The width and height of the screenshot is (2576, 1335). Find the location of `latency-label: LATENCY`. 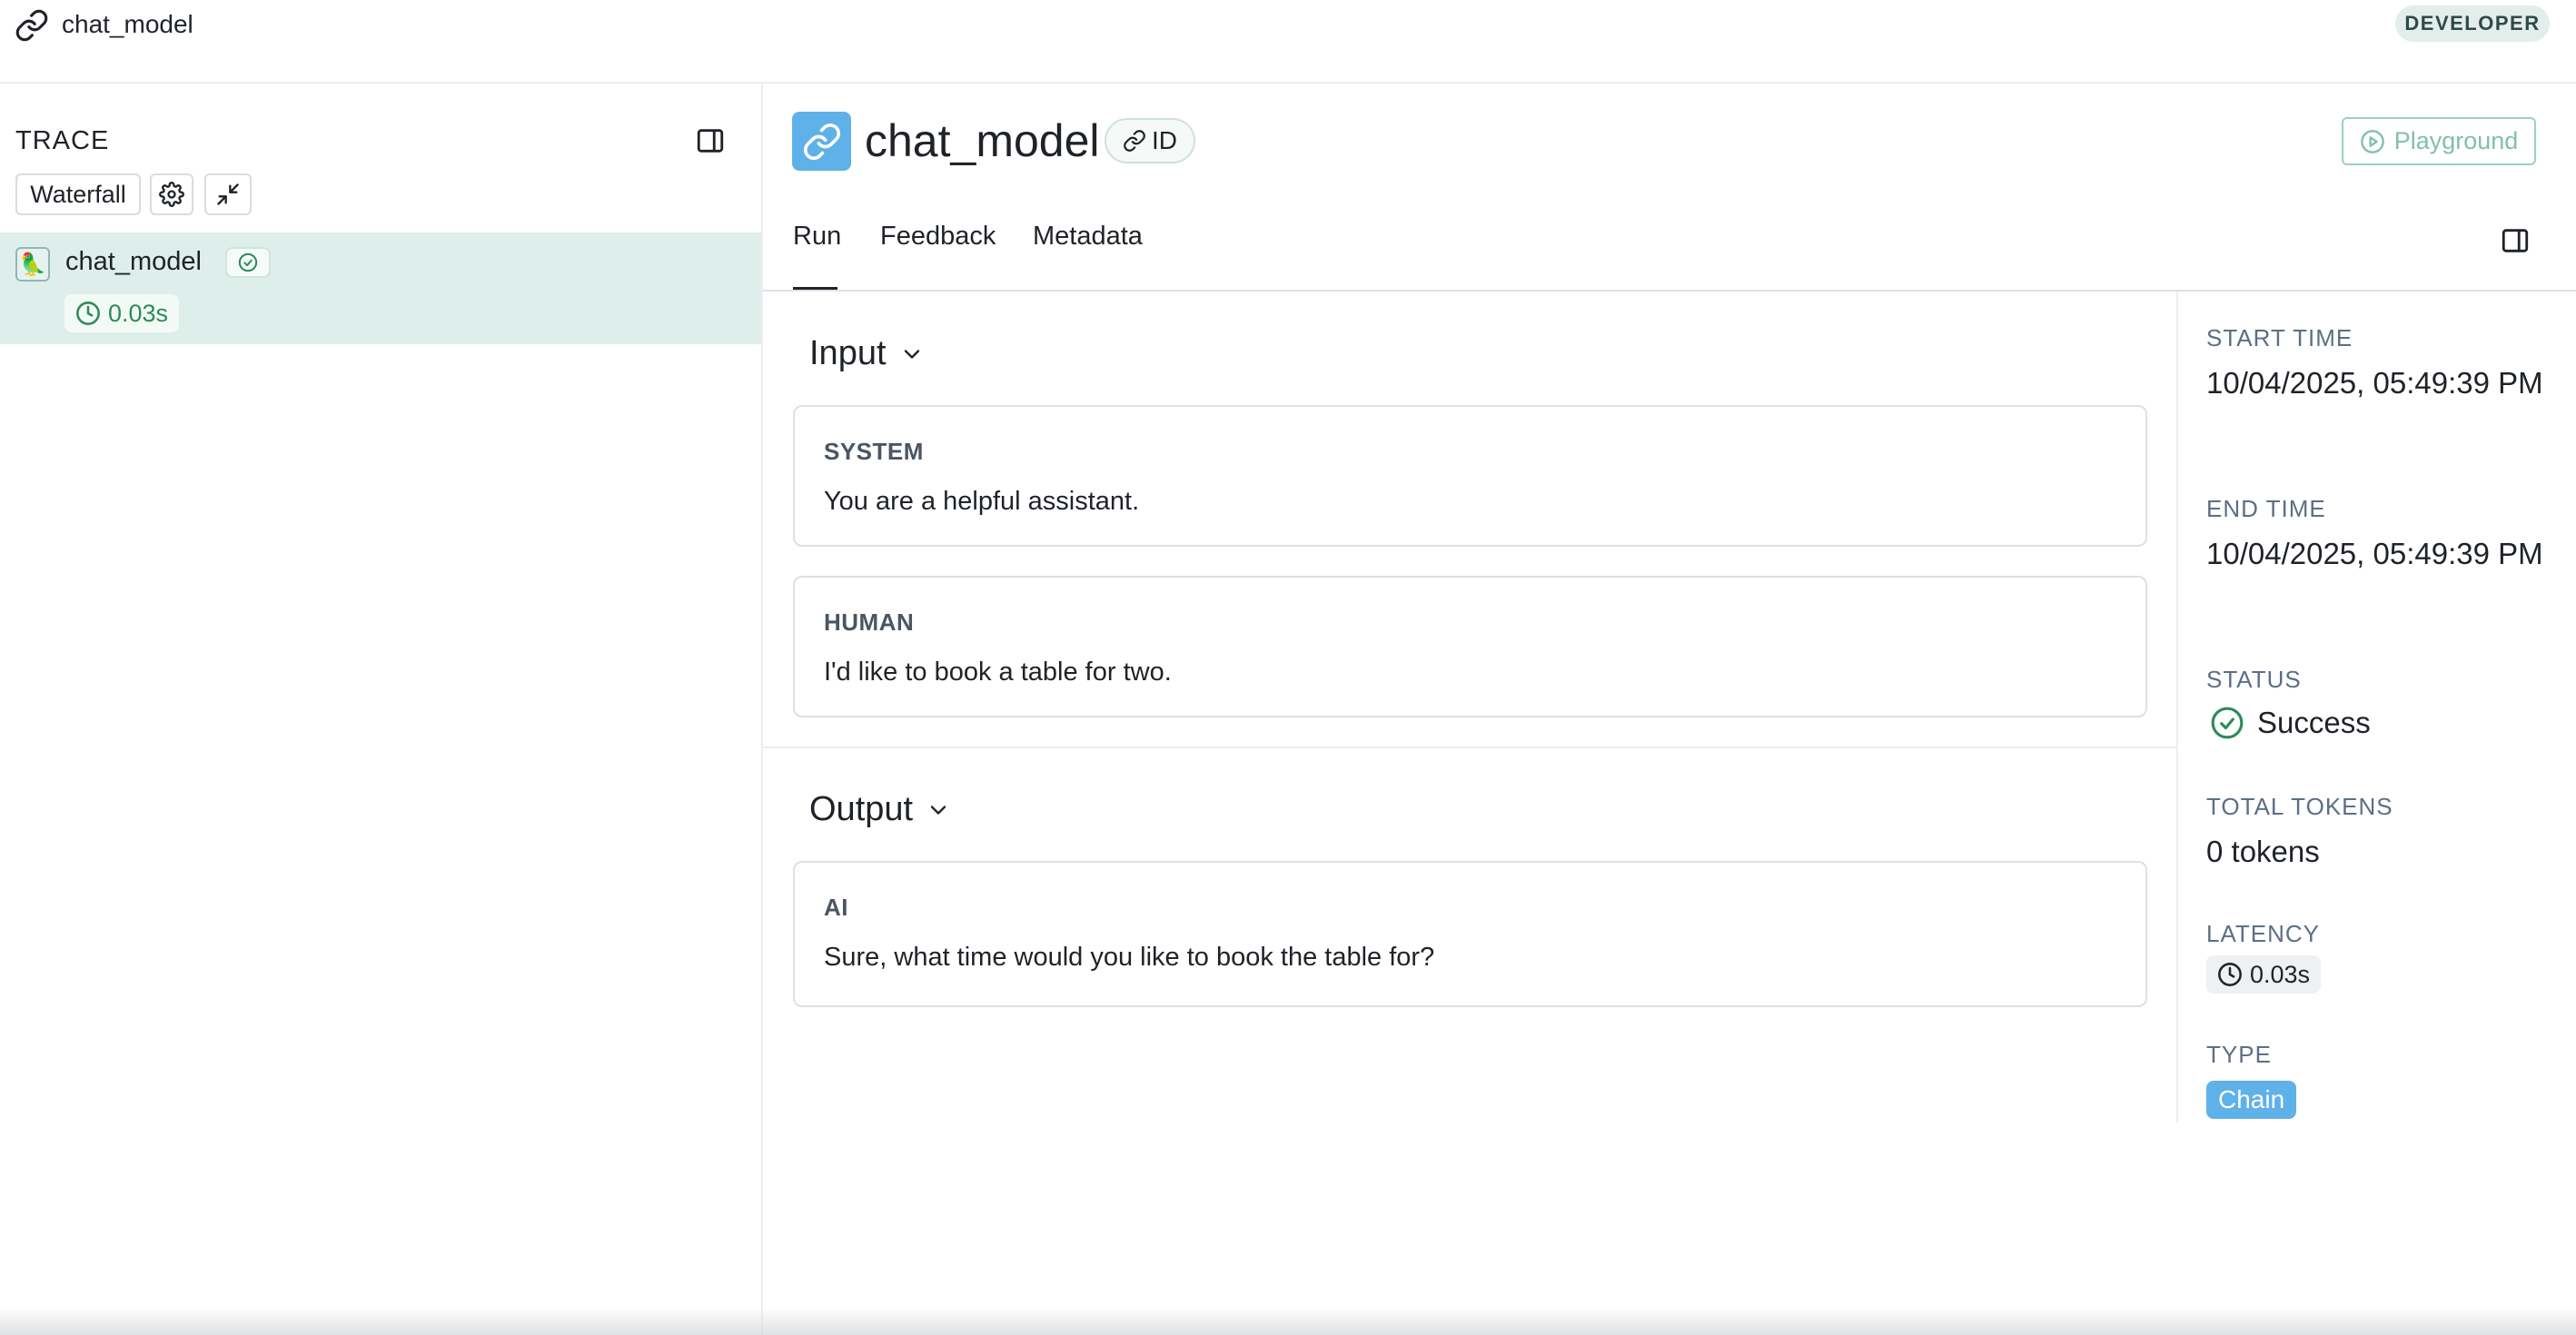

latency-label: LATENCY is located at coordinates (2263, 933).